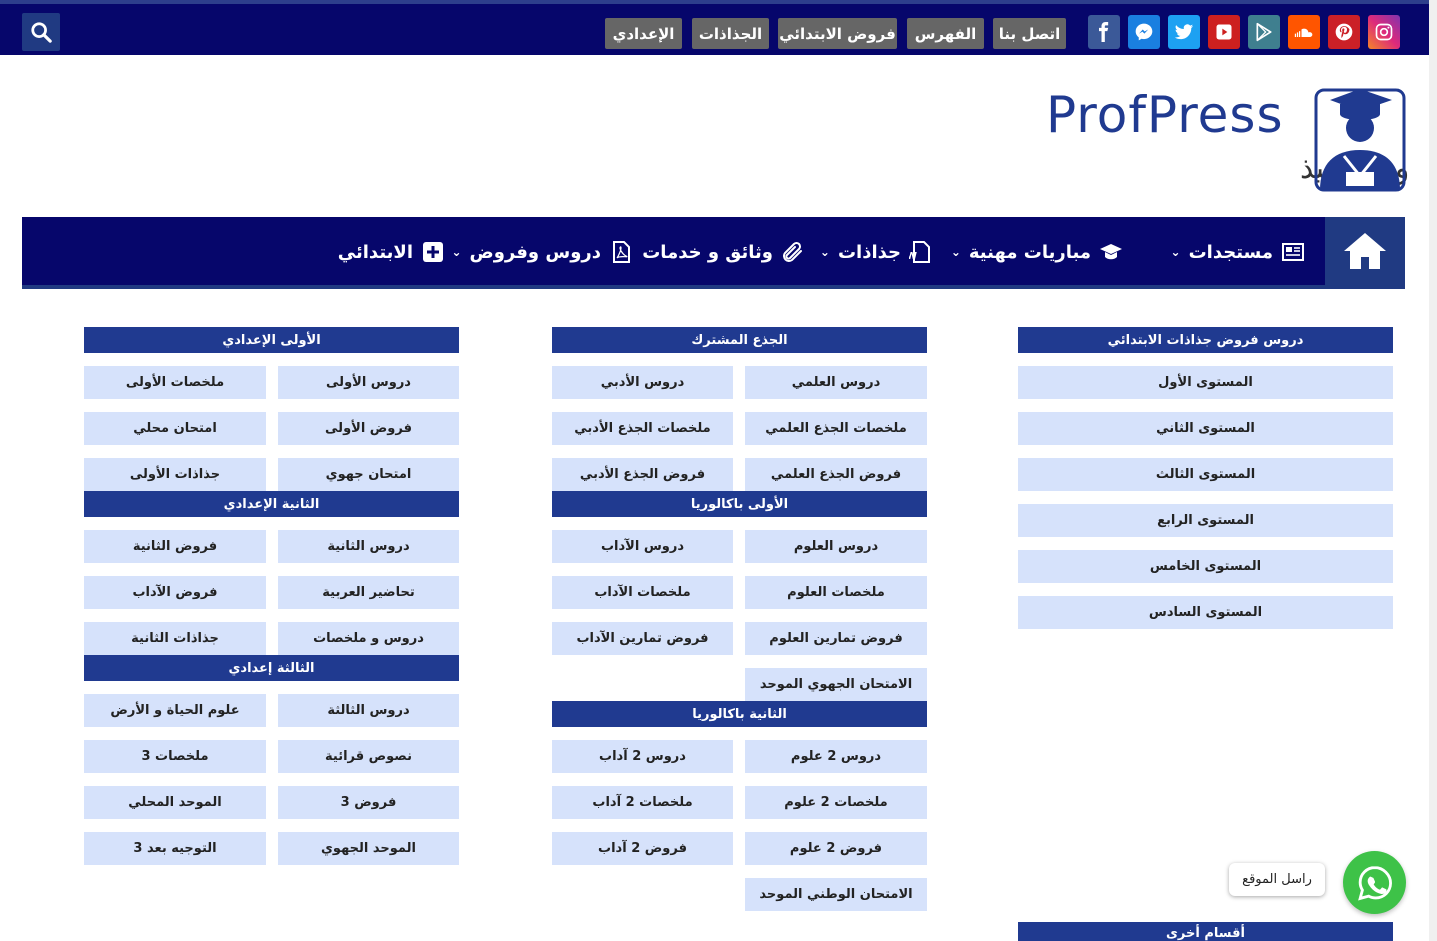 This screenshot has height=941, width=1437. I want to click on section-heading-prep2: الثانية الإعدادي, so click(271, 504).